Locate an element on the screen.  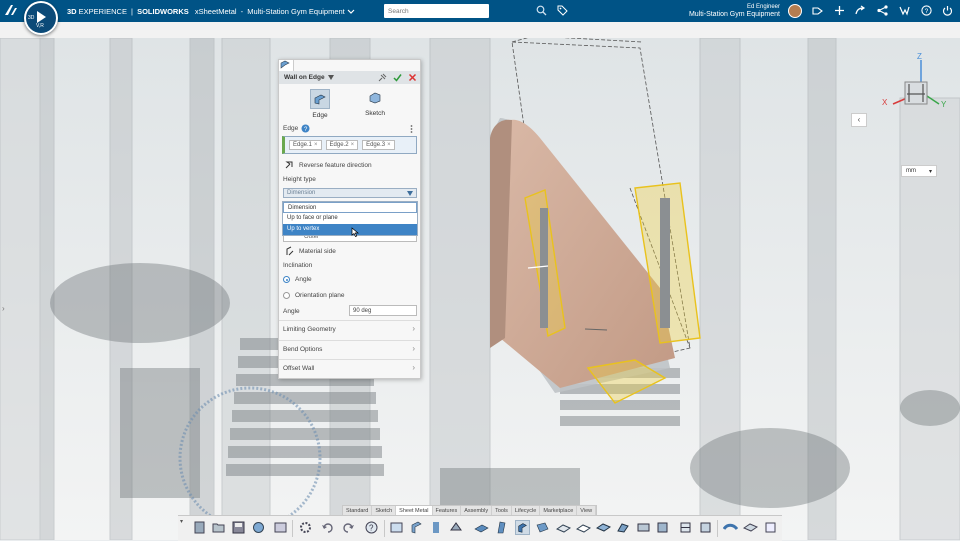
fold-icon is located at coordinates (623, 527).